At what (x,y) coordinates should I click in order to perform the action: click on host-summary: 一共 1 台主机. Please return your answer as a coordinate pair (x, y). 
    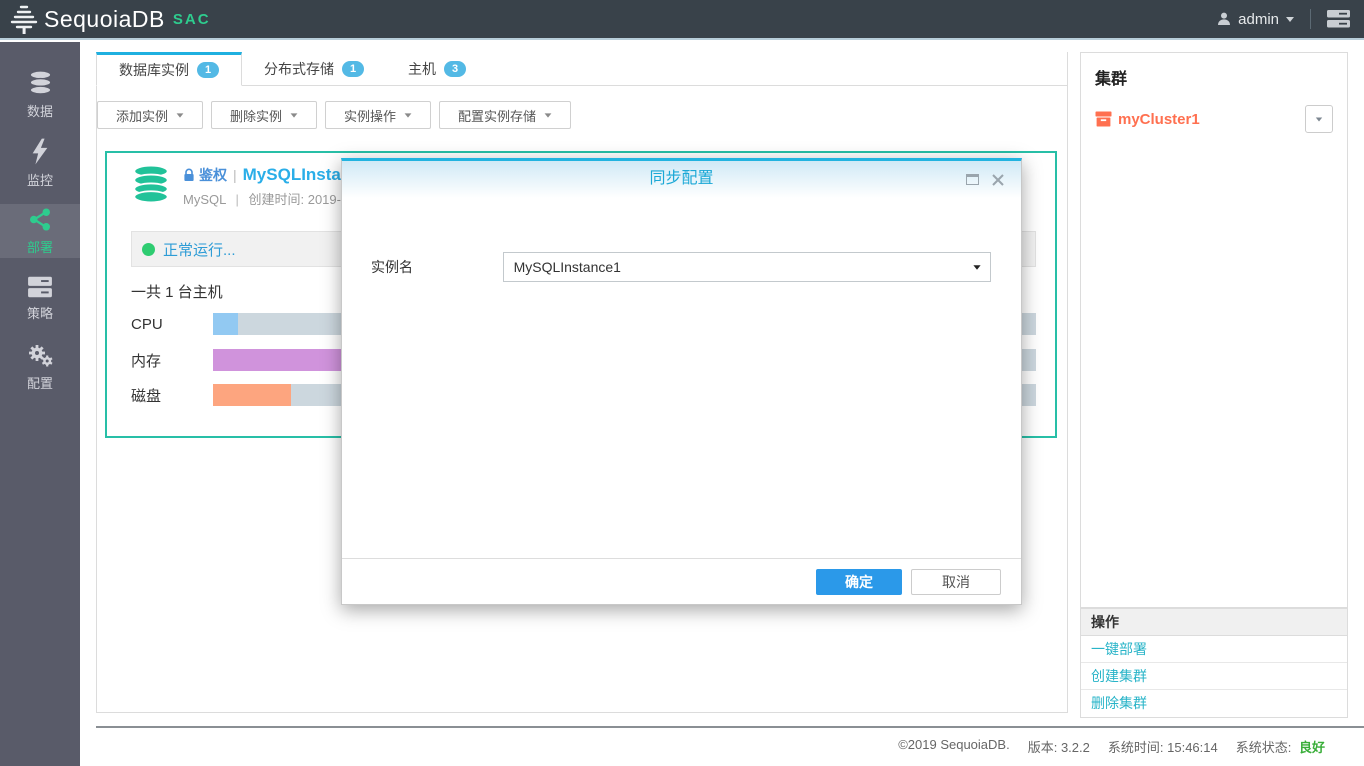
    Looking at the image, I should click on (177, 292).